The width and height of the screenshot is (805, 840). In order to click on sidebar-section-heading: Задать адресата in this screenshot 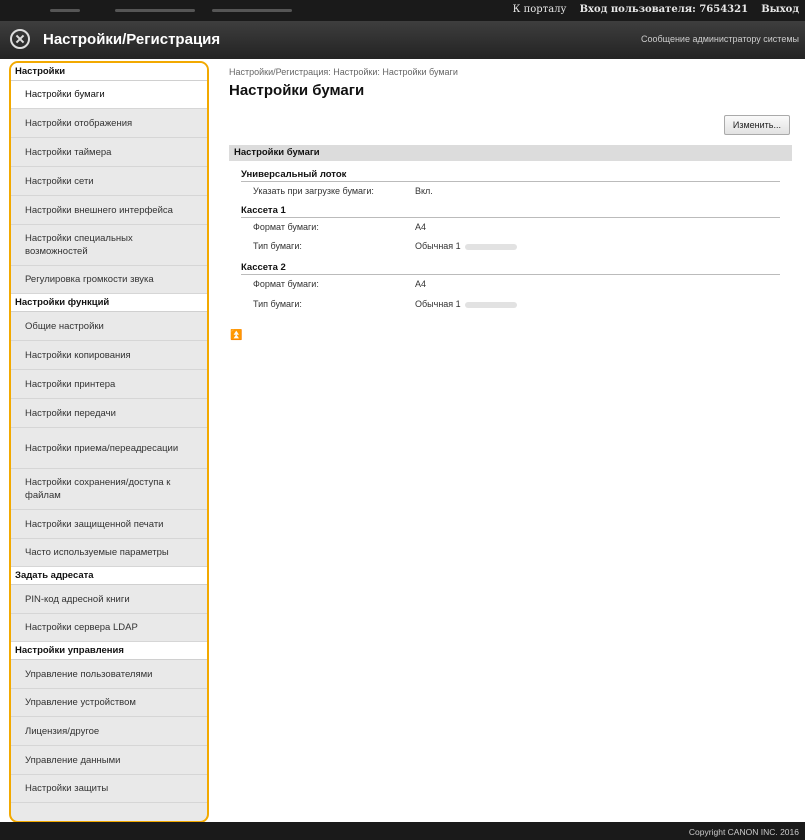, I will do `click(109, 576)`.